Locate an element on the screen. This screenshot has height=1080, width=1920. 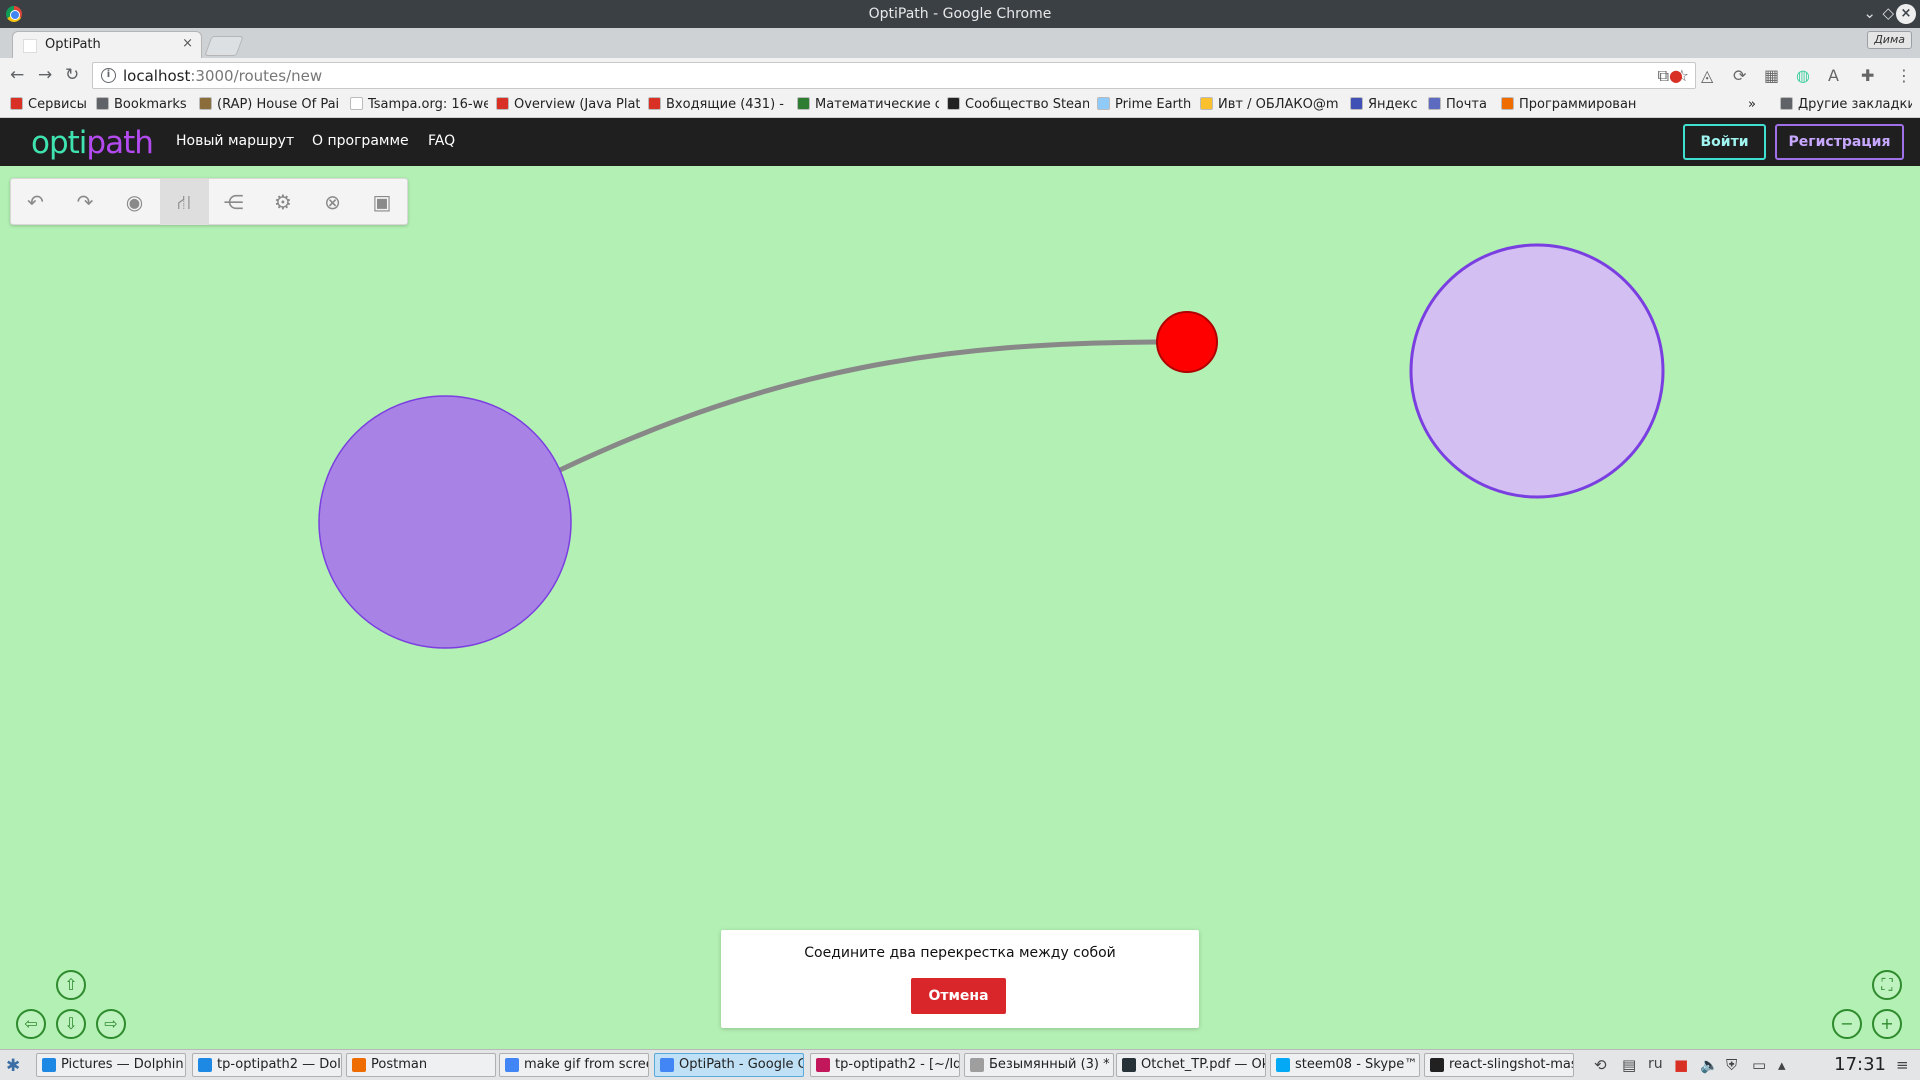
bookmark-label: Bookmarks is located at coordinates (150, 104).